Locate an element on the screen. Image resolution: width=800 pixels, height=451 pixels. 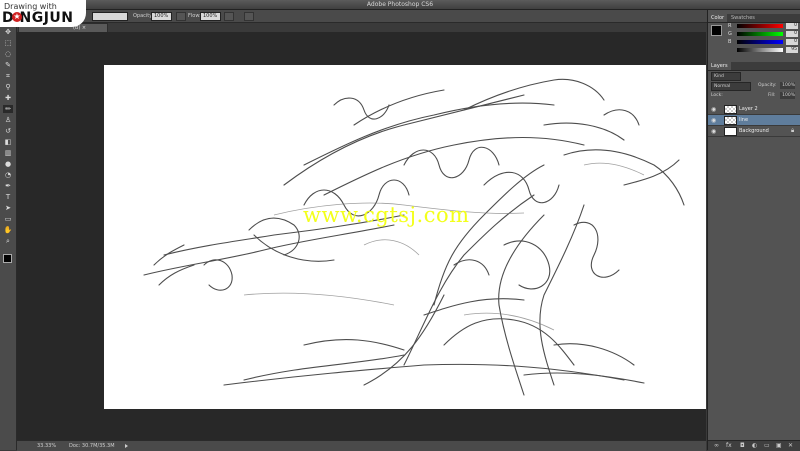
layer-name: Background is located at coordinates (754, 131).